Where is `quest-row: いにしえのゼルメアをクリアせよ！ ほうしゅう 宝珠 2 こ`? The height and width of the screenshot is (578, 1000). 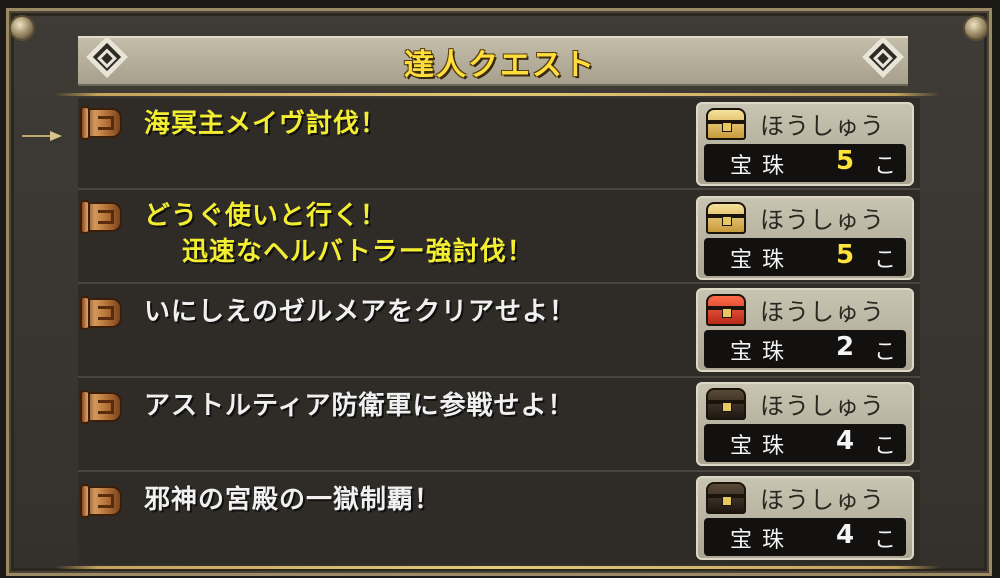 quest-row: いにしえのゼルメアをクリアせよ！ ほうしゅう 宝珠 2 こ is located at coordinates (499, 331).